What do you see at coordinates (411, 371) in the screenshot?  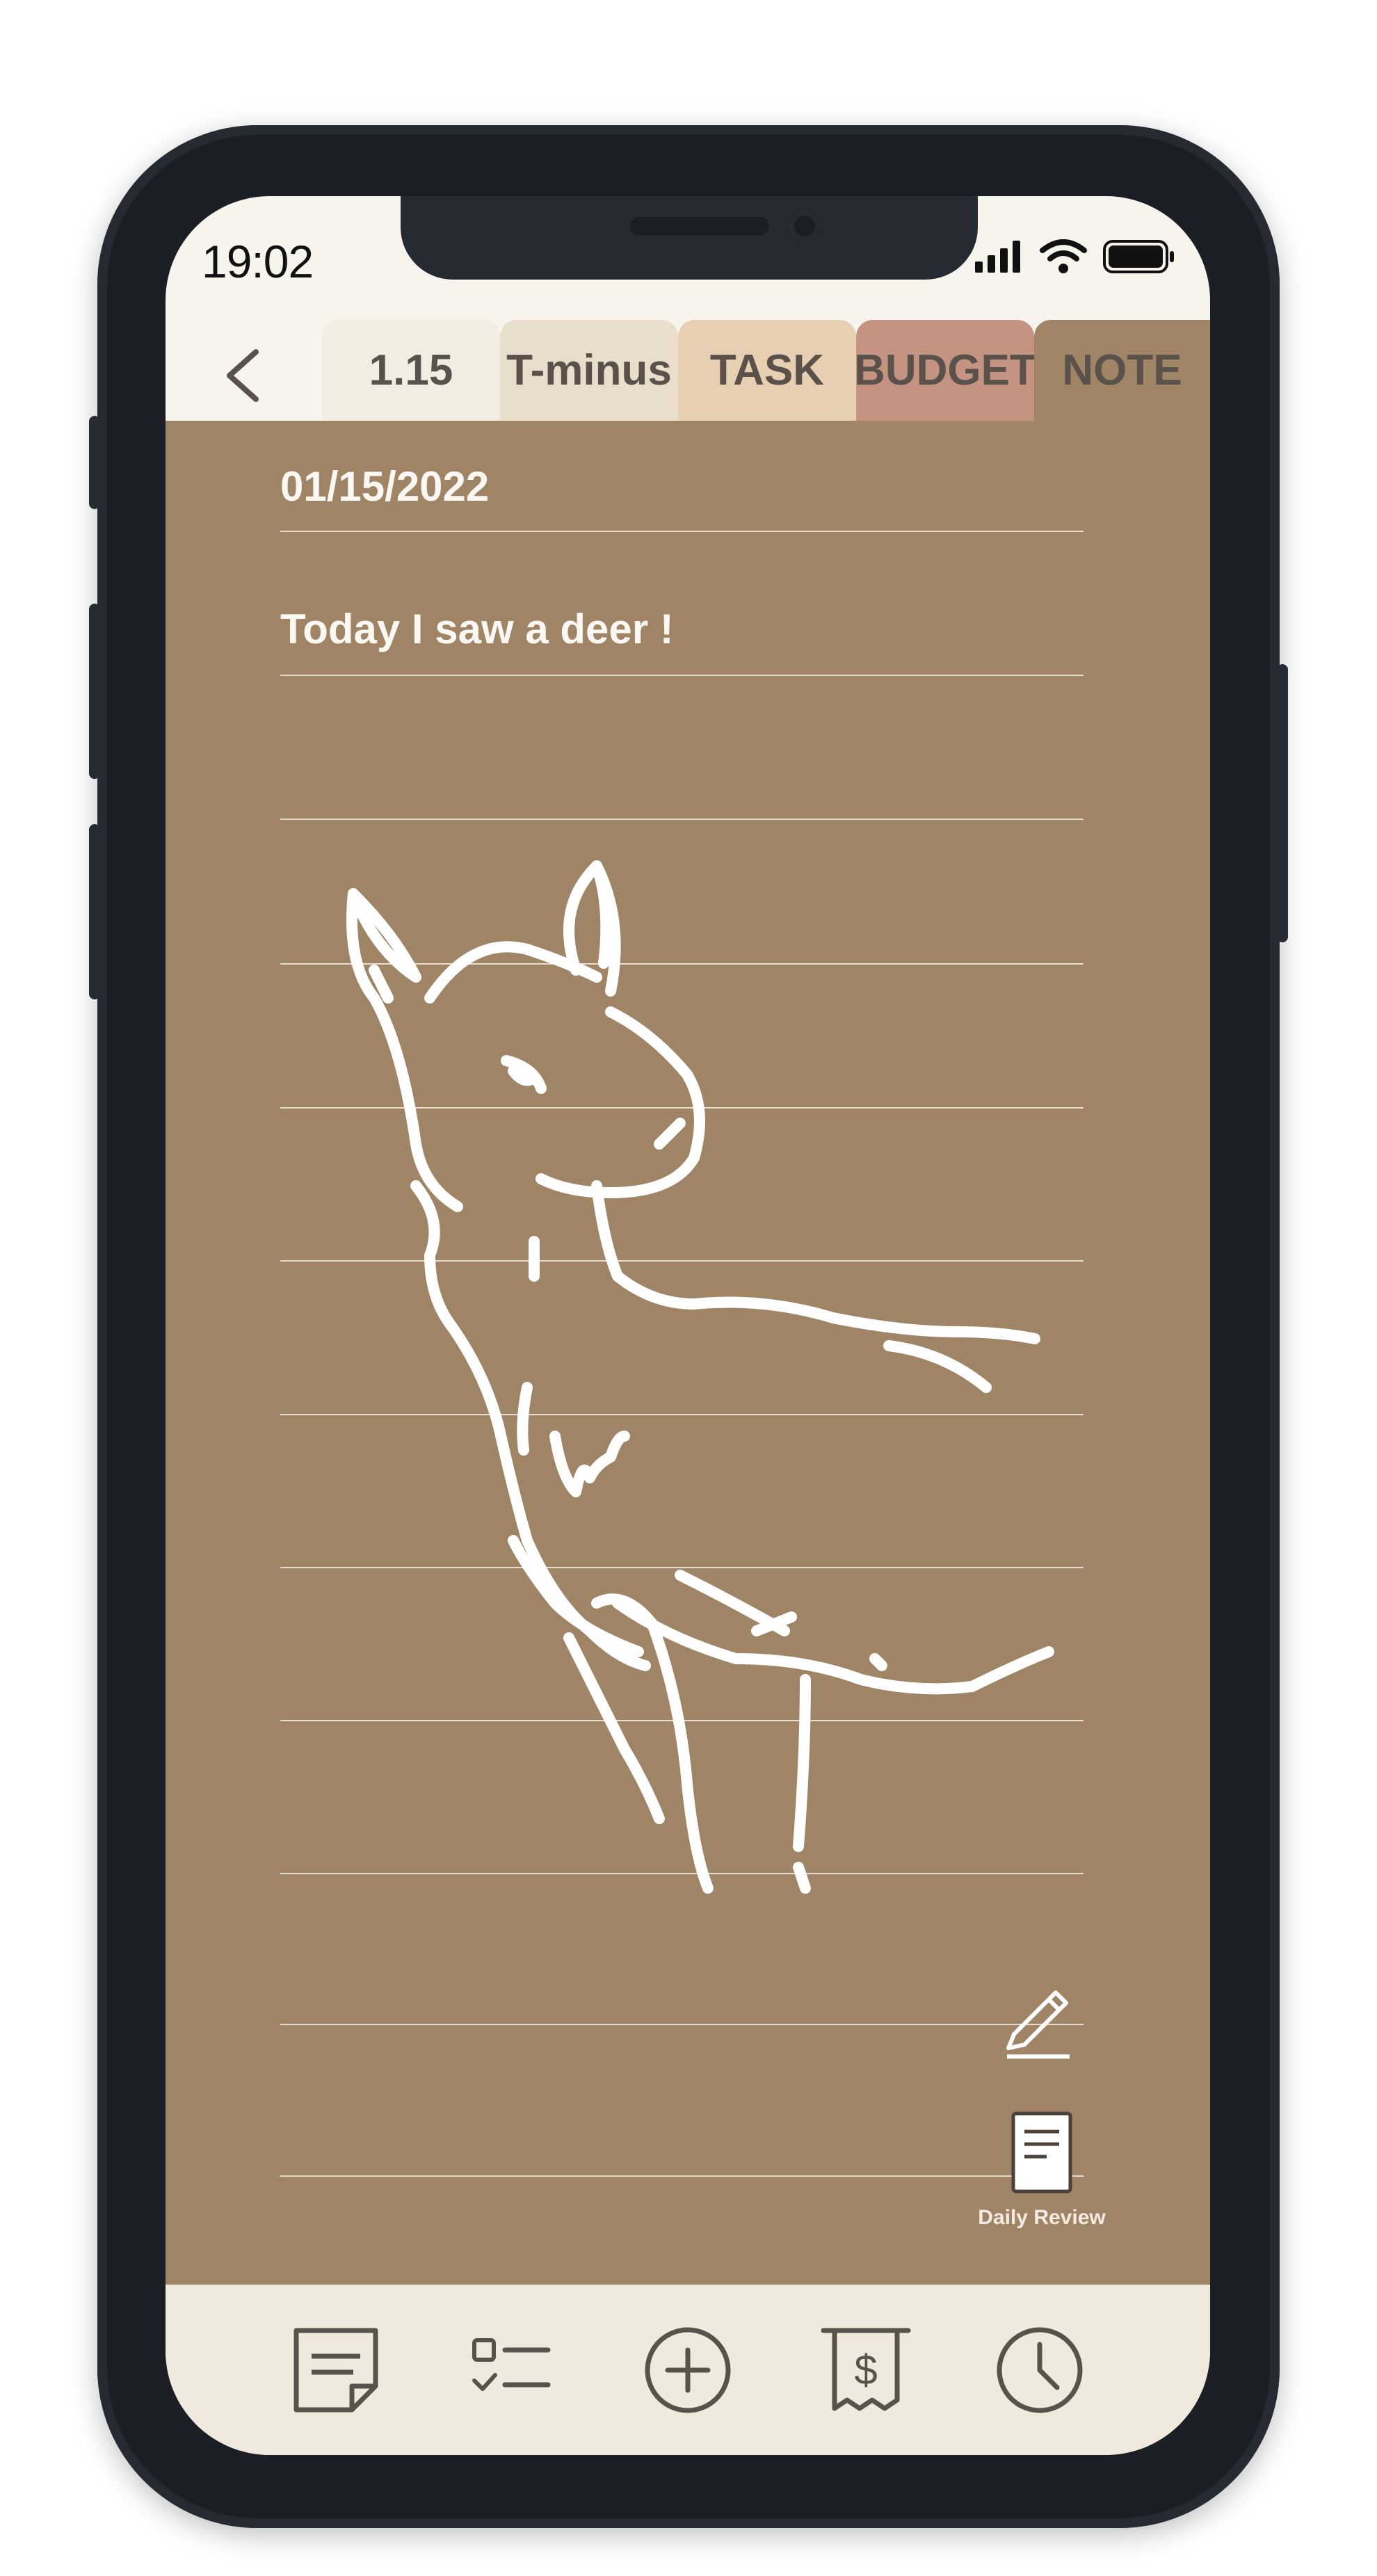 I see `tab-date: 1.15` at bounding box center [411, 371].